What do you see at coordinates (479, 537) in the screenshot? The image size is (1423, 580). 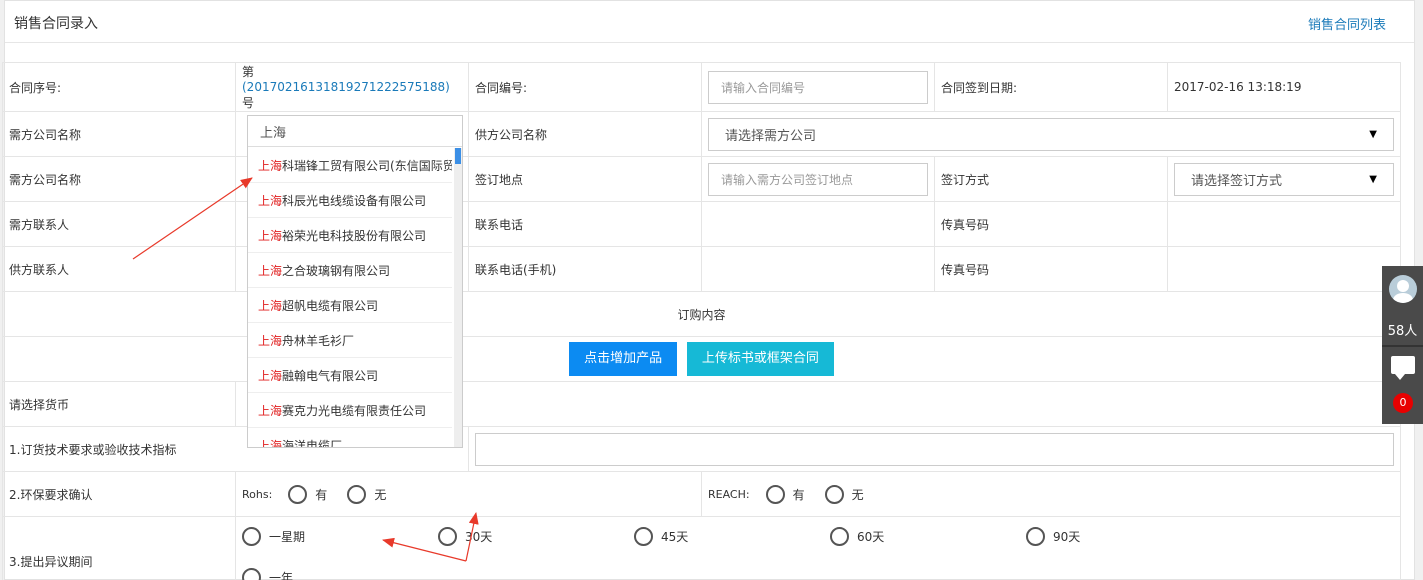 I see `objection-option-label: 30天` at bounding box center [479, 537].